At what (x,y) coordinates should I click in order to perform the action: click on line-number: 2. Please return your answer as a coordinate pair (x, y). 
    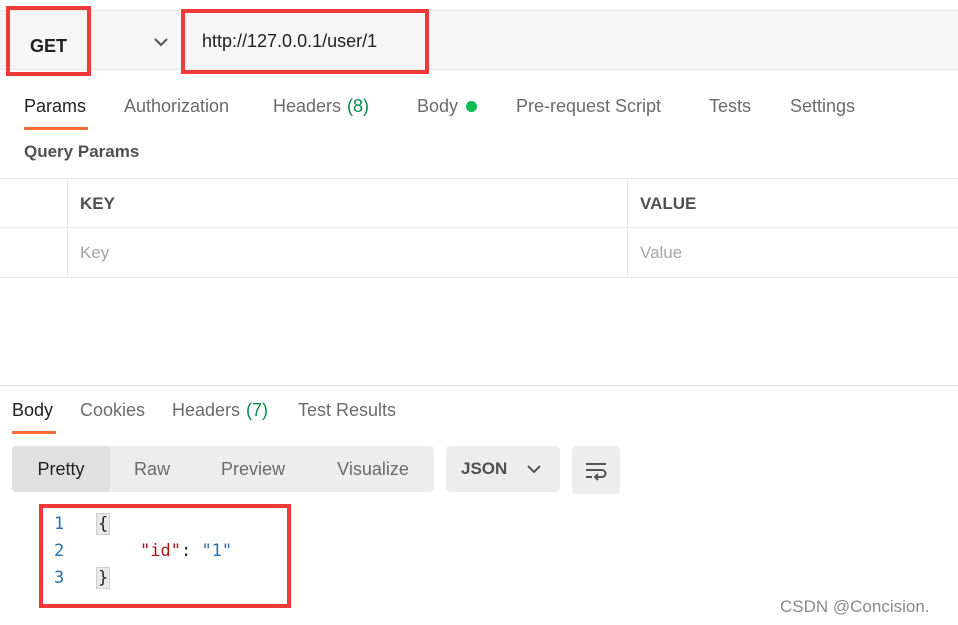
    Looking at the image, I should click on (59, 550).